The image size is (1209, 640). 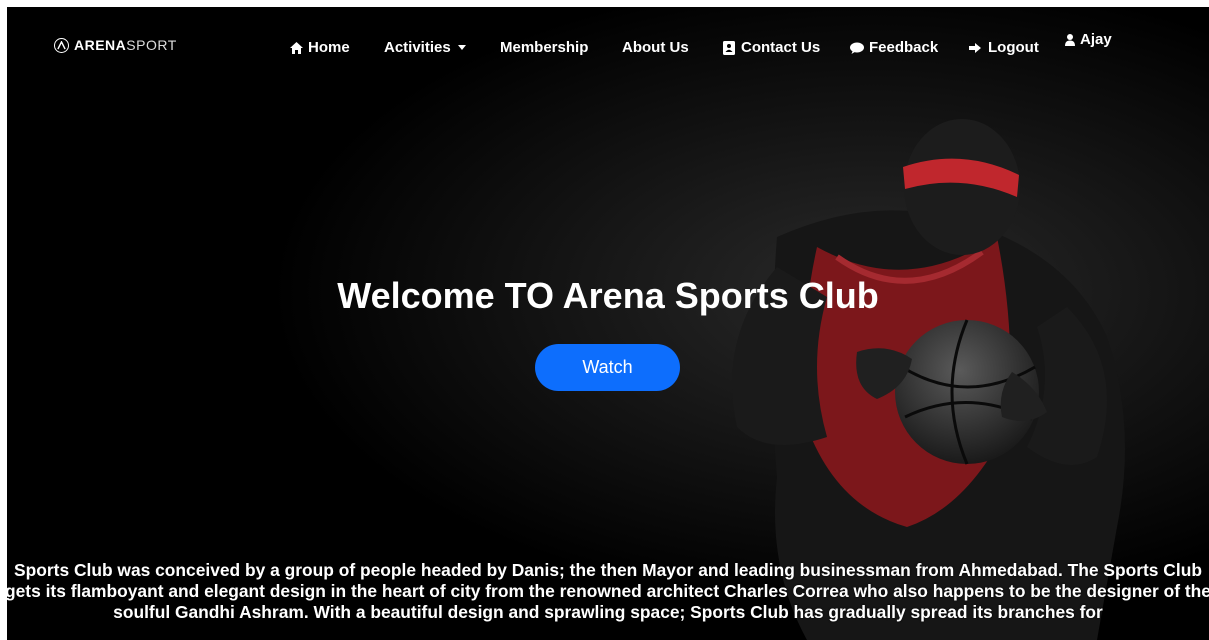 I want to click on nav-activities-dropdown: Activities, so click(x=425, y=47).